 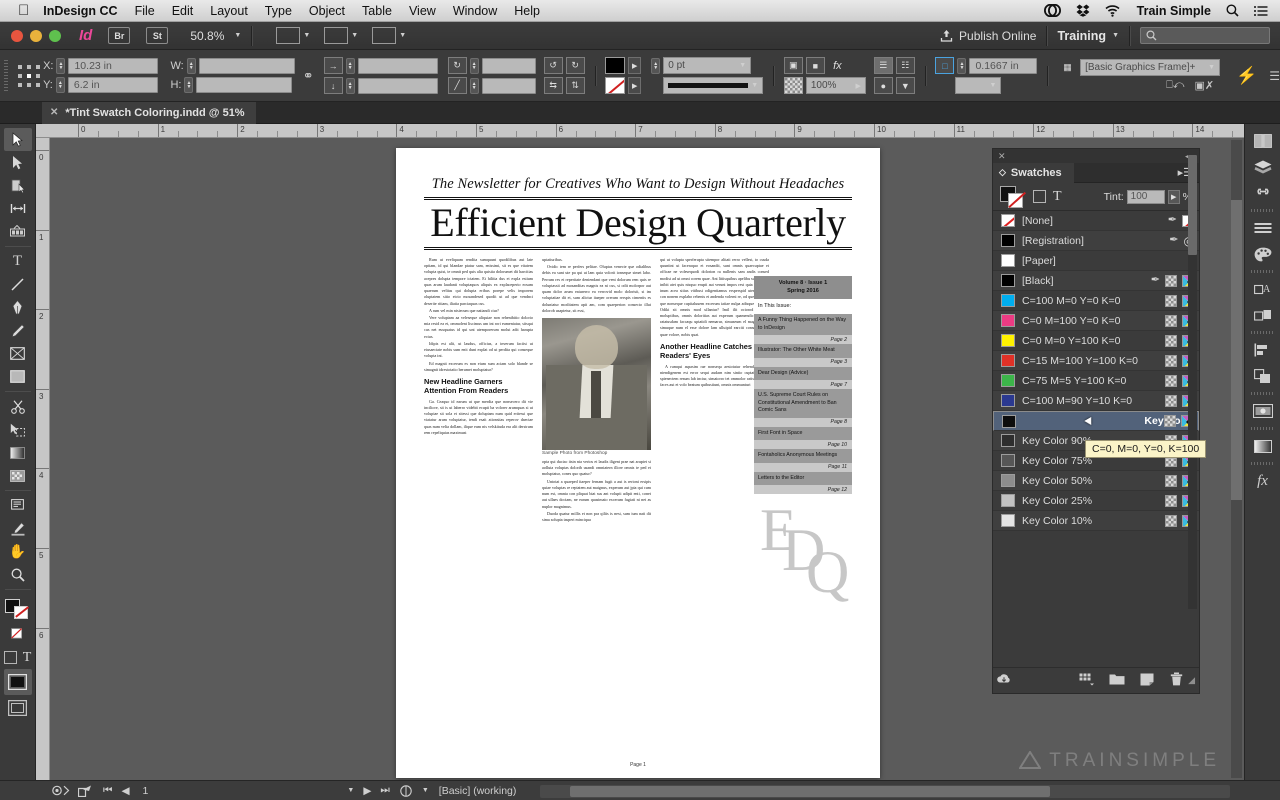 I want to click on scale-x-input, so click(x=397, y=65).